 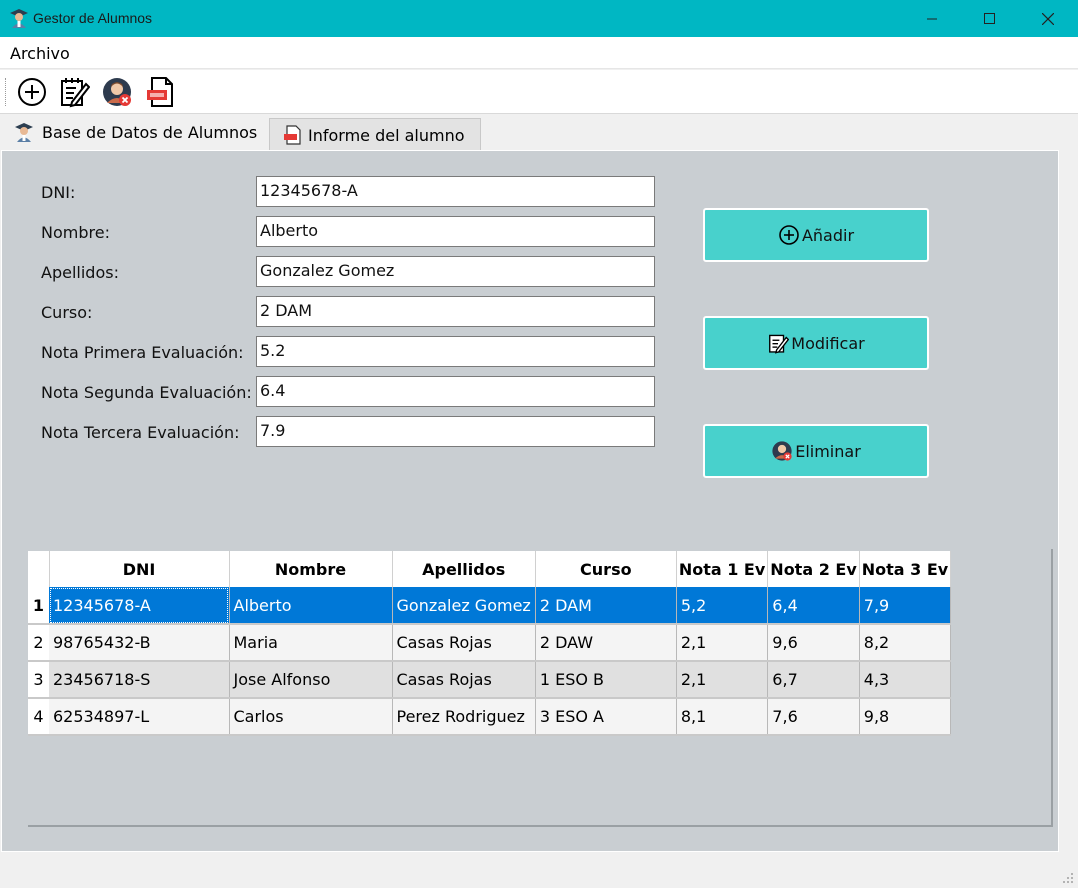 What do you see at coordinates (905, 643) in the screenshot?
I see `cell-nota-3: 8,2` at bounding box center [905, 643].